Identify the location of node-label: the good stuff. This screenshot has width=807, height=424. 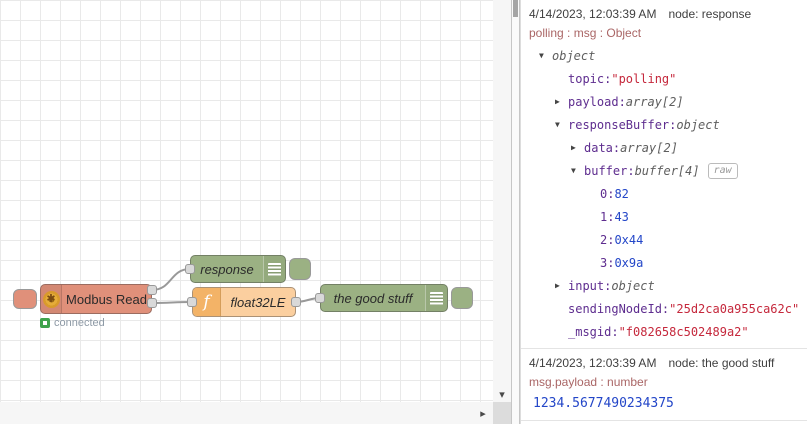
(373, 298).